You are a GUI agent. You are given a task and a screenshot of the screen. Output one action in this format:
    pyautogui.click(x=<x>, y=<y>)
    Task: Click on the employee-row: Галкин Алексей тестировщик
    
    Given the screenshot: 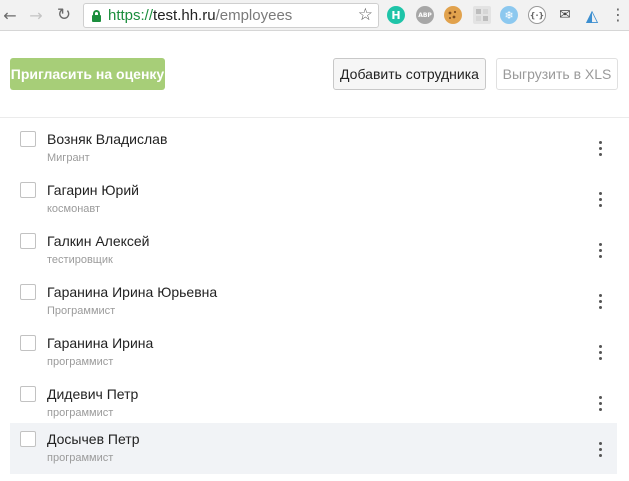 What is the action you would take?
    pyautogui.click(x=313, y=251)
    